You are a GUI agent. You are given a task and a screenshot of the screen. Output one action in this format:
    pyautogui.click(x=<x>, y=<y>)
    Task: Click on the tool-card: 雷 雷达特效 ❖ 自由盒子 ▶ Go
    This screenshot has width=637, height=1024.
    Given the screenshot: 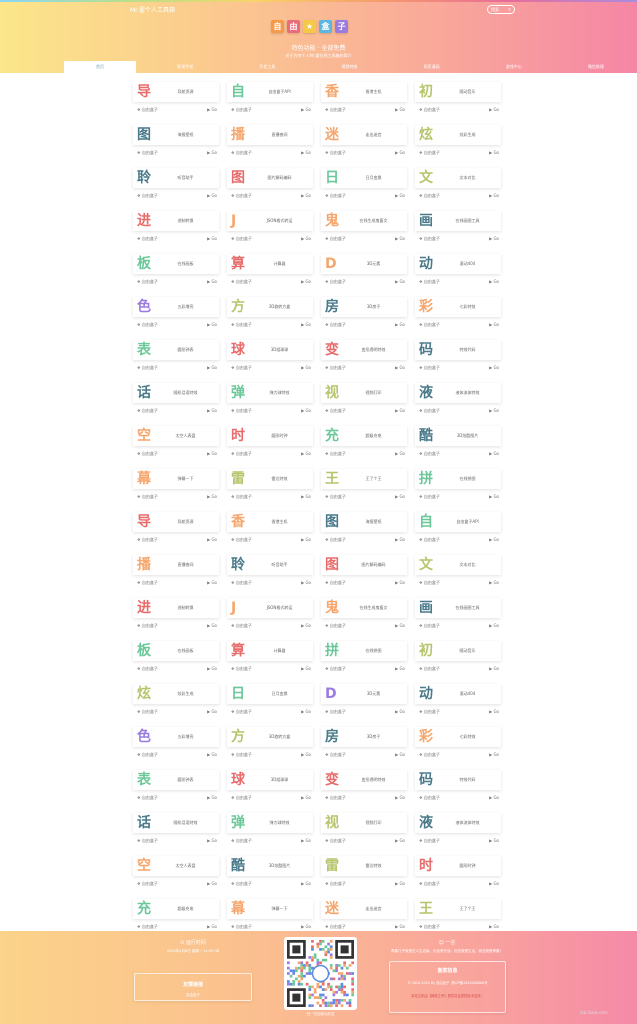 What is the action you would take?
    pyautogui.click(x=364, y=874)
    